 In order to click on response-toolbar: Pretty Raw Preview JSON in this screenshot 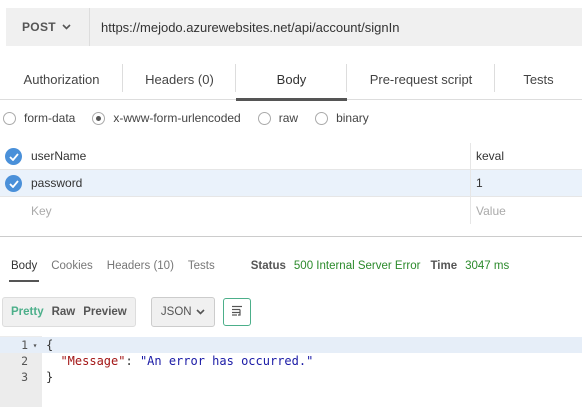, I will do `click(126, 312)`.